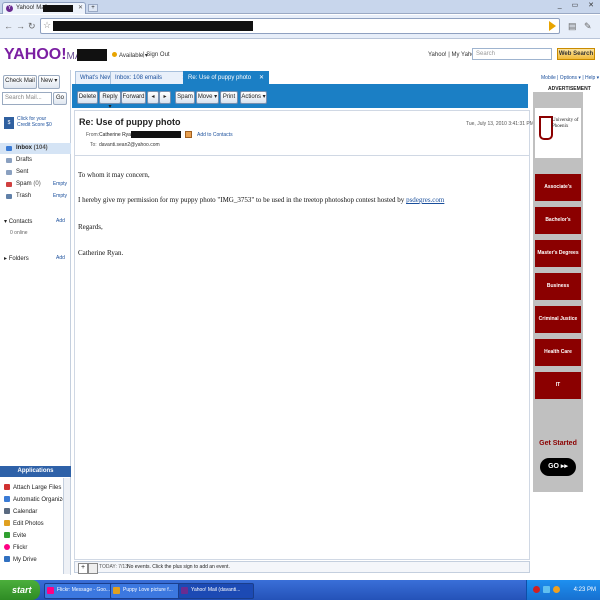 The image size is (600, 600). What do you see at coordinates (20, 82) in the screenshot?
I see `check-mail-button: Check Mail` at bounding box center [20, 82].